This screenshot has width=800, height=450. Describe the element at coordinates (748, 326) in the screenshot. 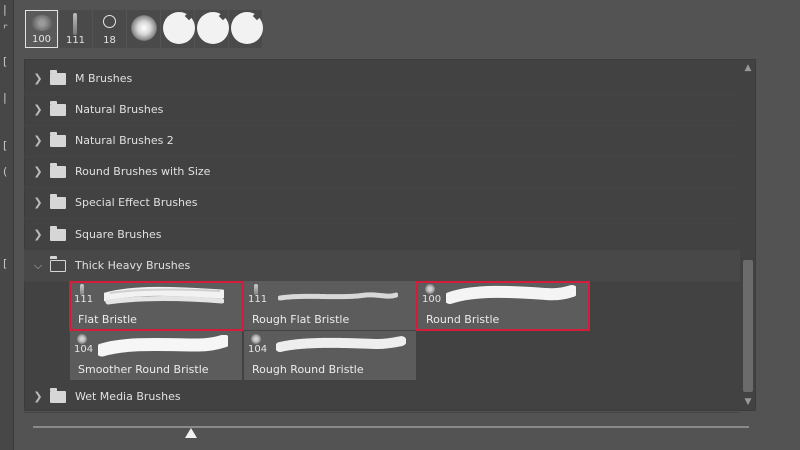

I see `scrollbar-thumb` at that location.